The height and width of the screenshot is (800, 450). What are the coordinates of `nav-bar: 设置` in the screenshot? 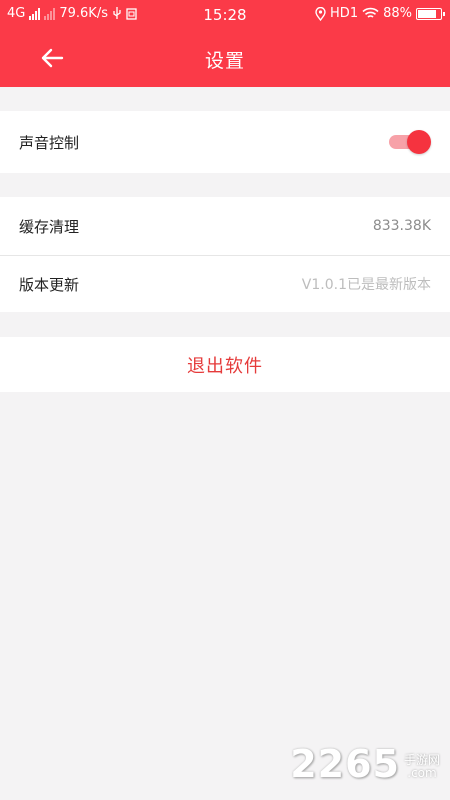 It's located at (225, 58).